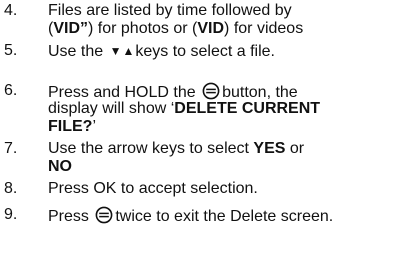 Image resolution: width=418 pixels, height=255 pixels. Describe the element at coordinates (224, 216) in the screenshot. I see `text-segment: twice to exit the Delete screen.` at that location.